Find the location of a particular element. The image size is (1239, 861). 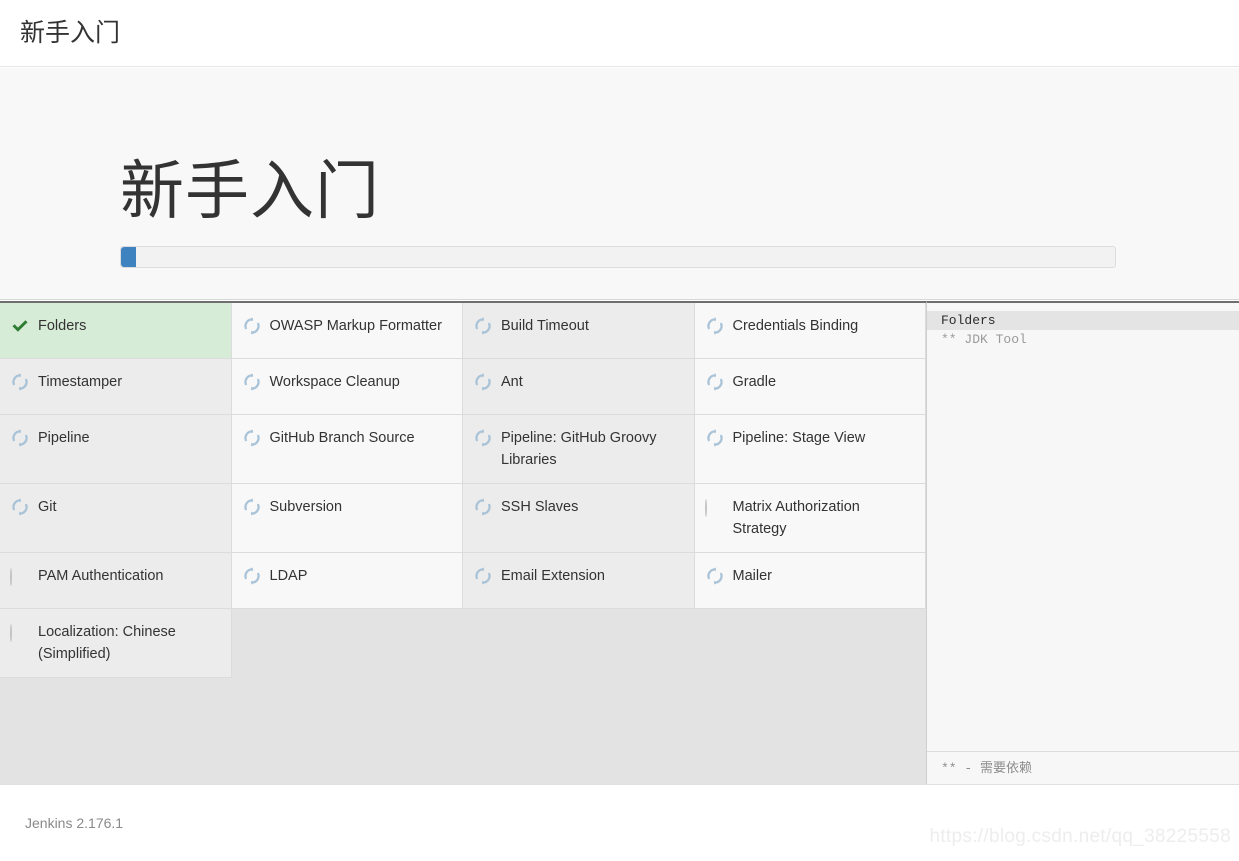

plugin-cell: Mailer is located at coordinates (810, 581).